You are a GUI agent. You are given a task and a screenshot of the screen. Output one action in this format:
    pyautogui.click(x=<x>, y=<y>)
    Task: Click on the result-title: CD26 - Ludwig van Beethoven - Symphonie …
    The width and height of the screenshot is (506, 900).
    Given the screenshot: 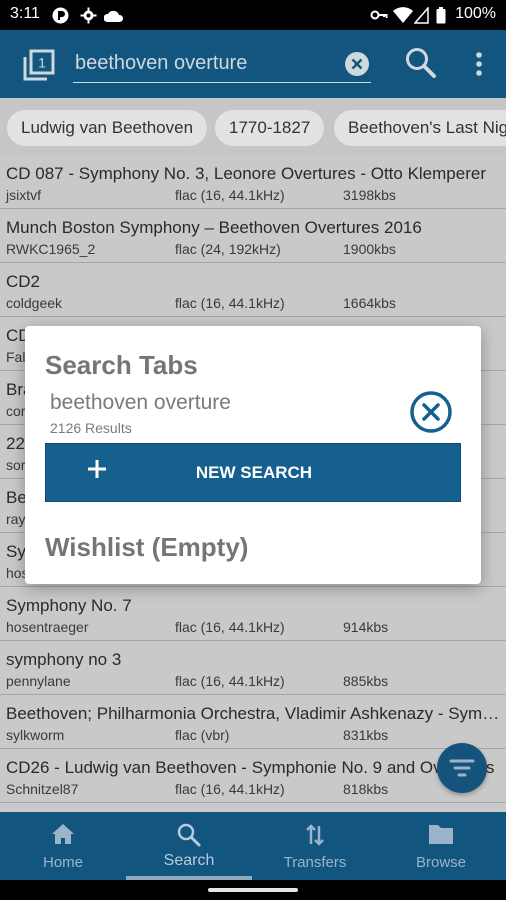 What is the action you would take?
    pyautogui.click(x=250, y=767)
    